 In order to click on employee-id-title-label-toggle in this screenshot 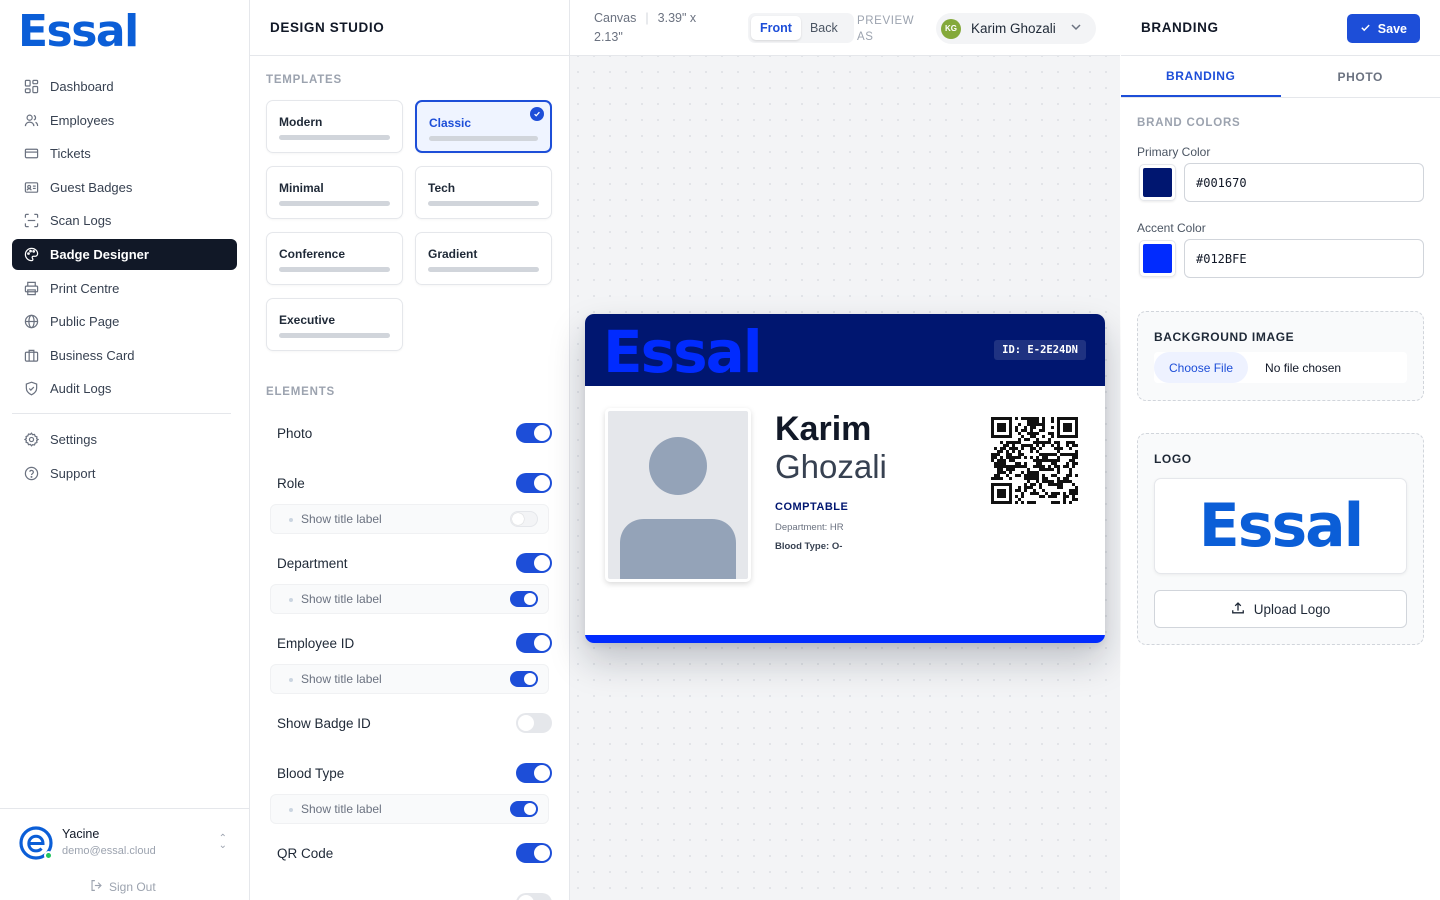, I will do `click(524, 679)`.